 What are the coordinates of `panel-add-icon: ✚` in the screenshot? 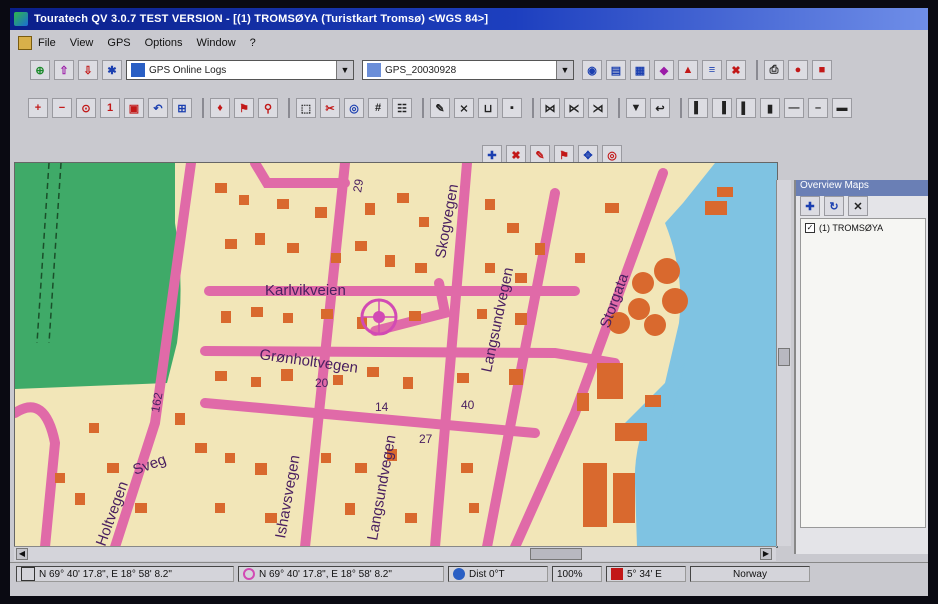 It's located at (810, 206).